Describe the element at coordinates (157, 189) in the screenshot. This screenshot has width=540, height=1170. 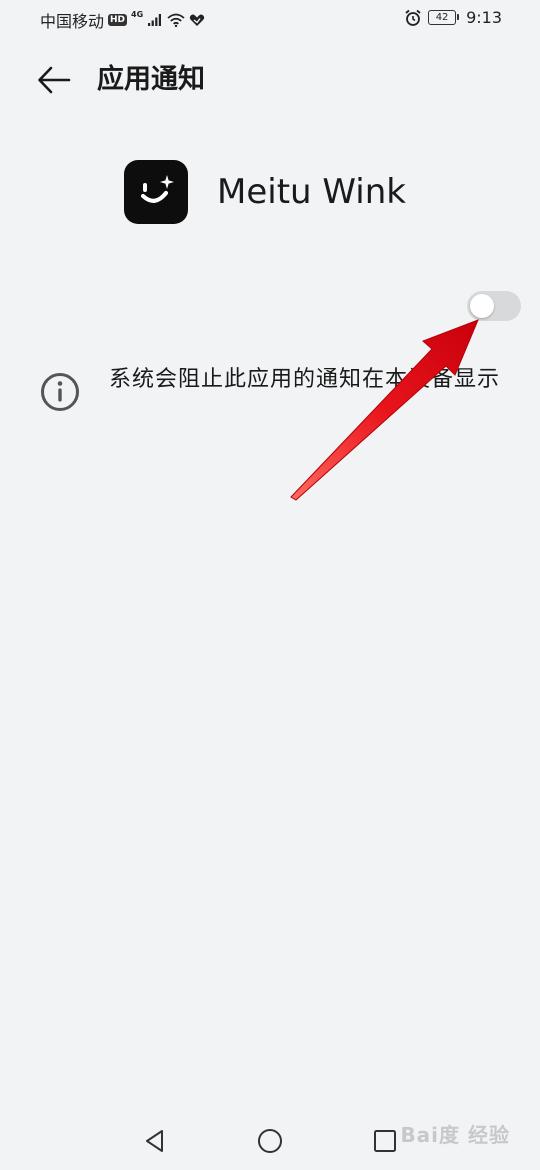
I see `wink-logo-icon` at that location.